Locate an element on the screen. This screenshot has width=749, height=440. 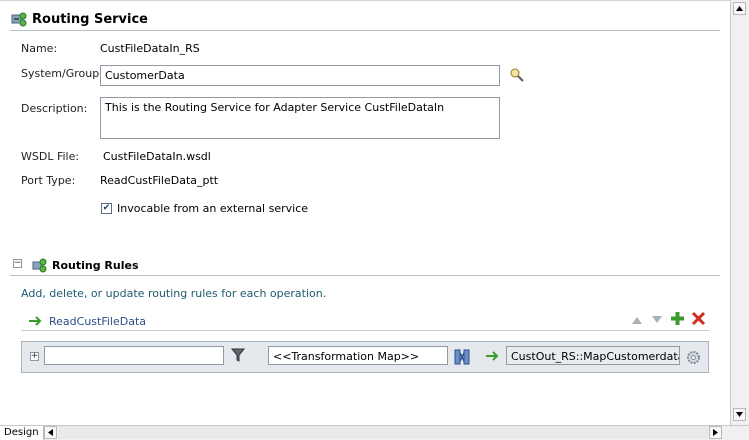
scroll-down-button is located at coordinates (739, 414).